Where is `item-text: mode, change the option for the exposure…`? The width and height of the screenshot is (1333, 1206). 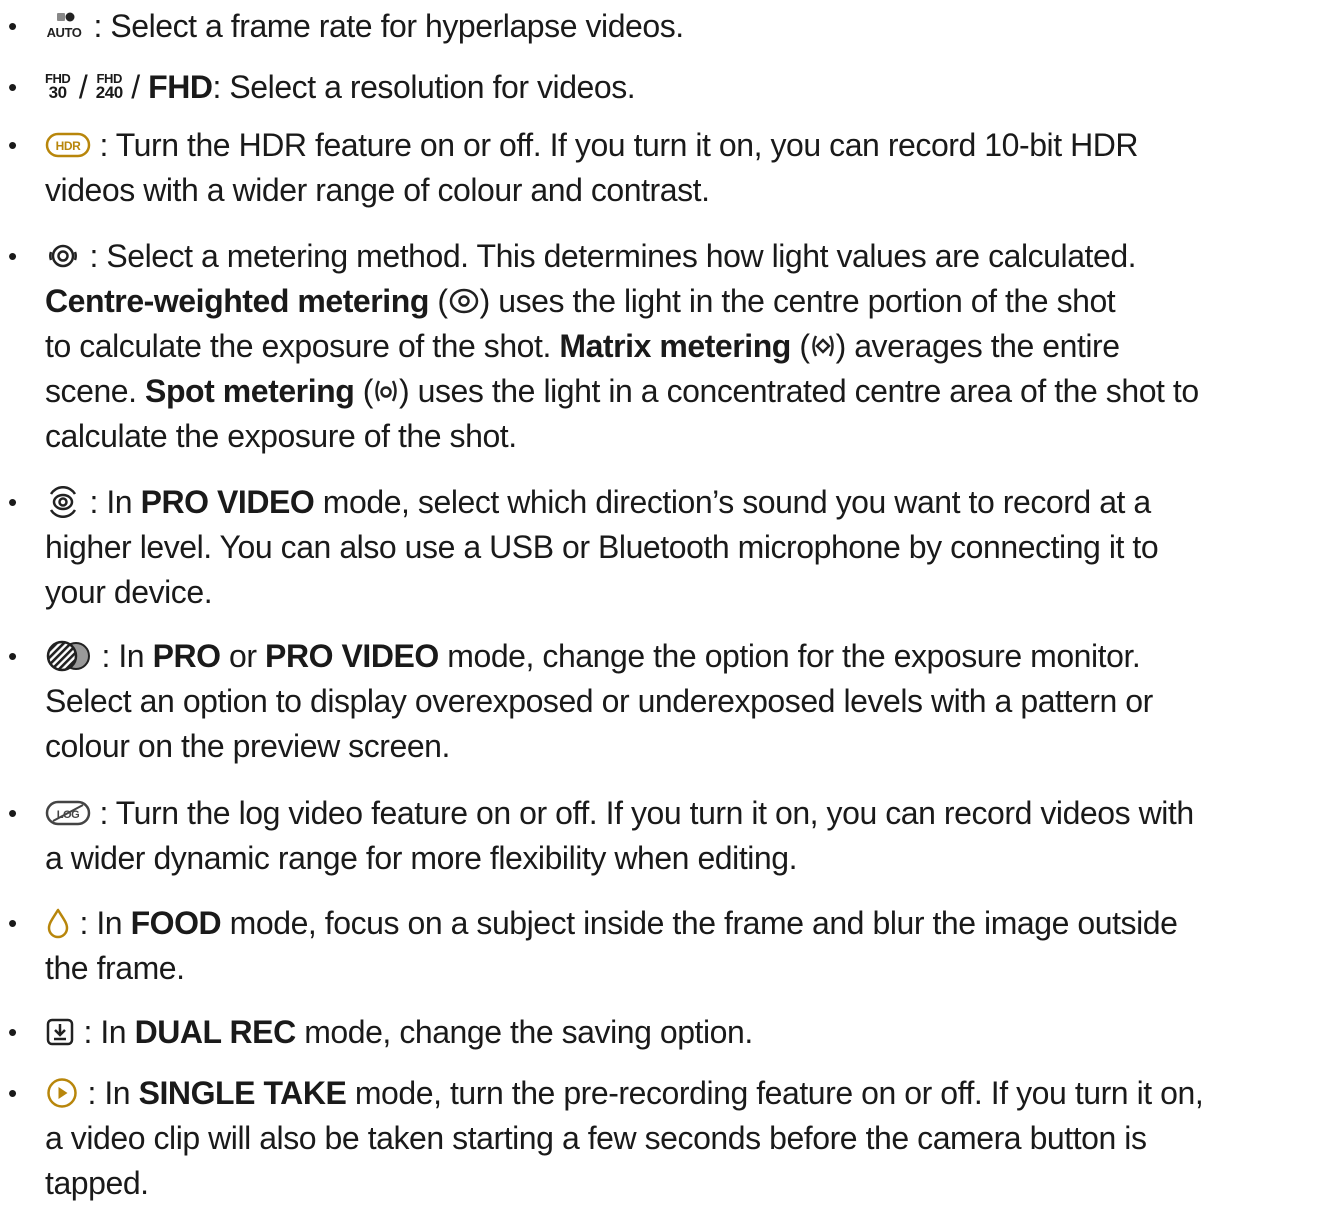 item-text: mode, change the option for the exposure… is located at coordinates (794, 656).